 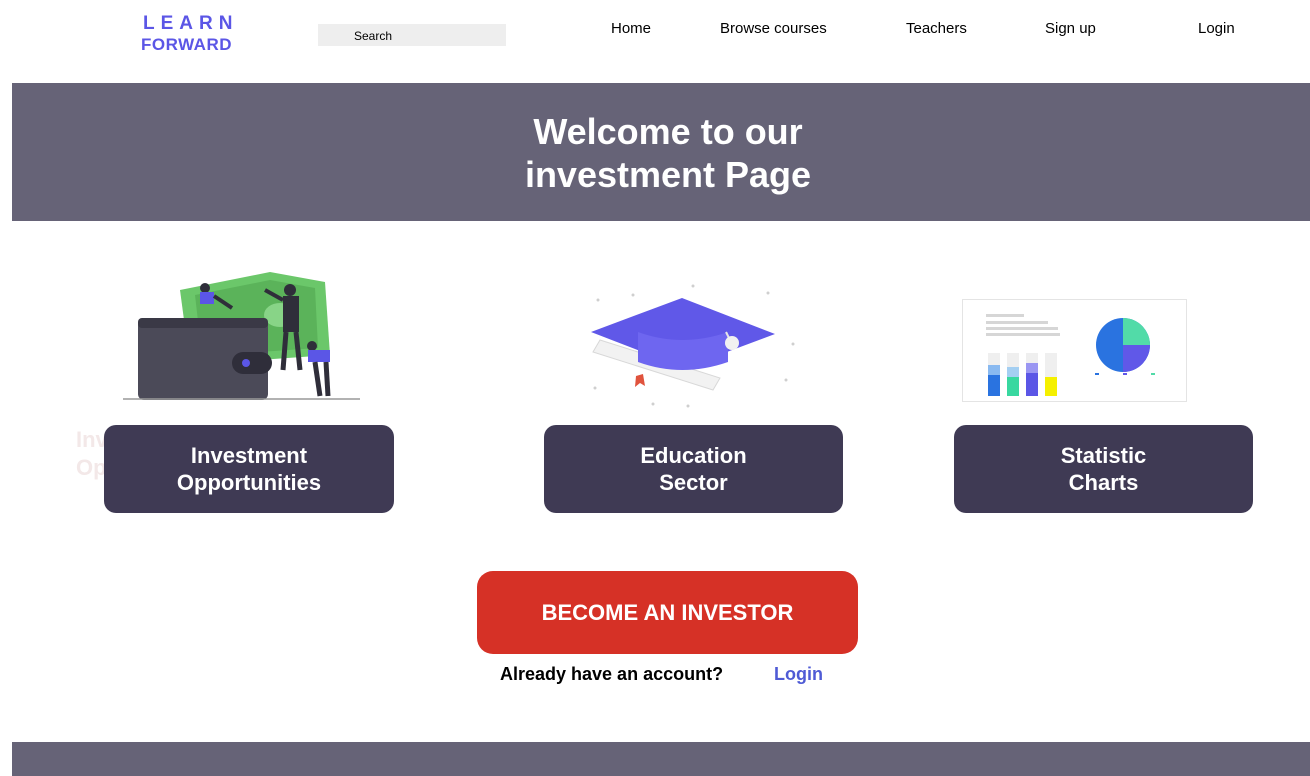 What do you see at coordinates (693, 346) in the screenshot?
I see `graduation-cap-illustration` at bounding box center [693, 346].